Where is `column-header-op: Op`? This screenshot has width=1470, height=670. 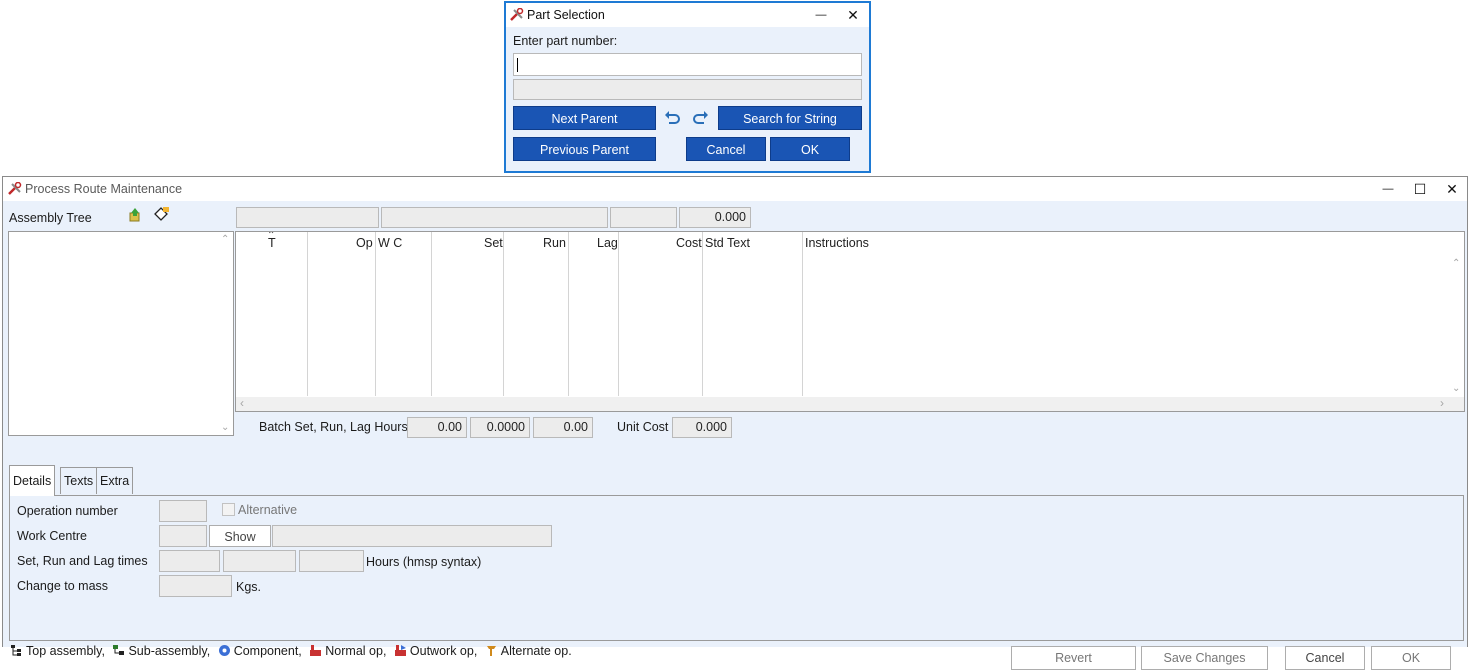 column-header-op: Op is located at coordinates (364, 243).